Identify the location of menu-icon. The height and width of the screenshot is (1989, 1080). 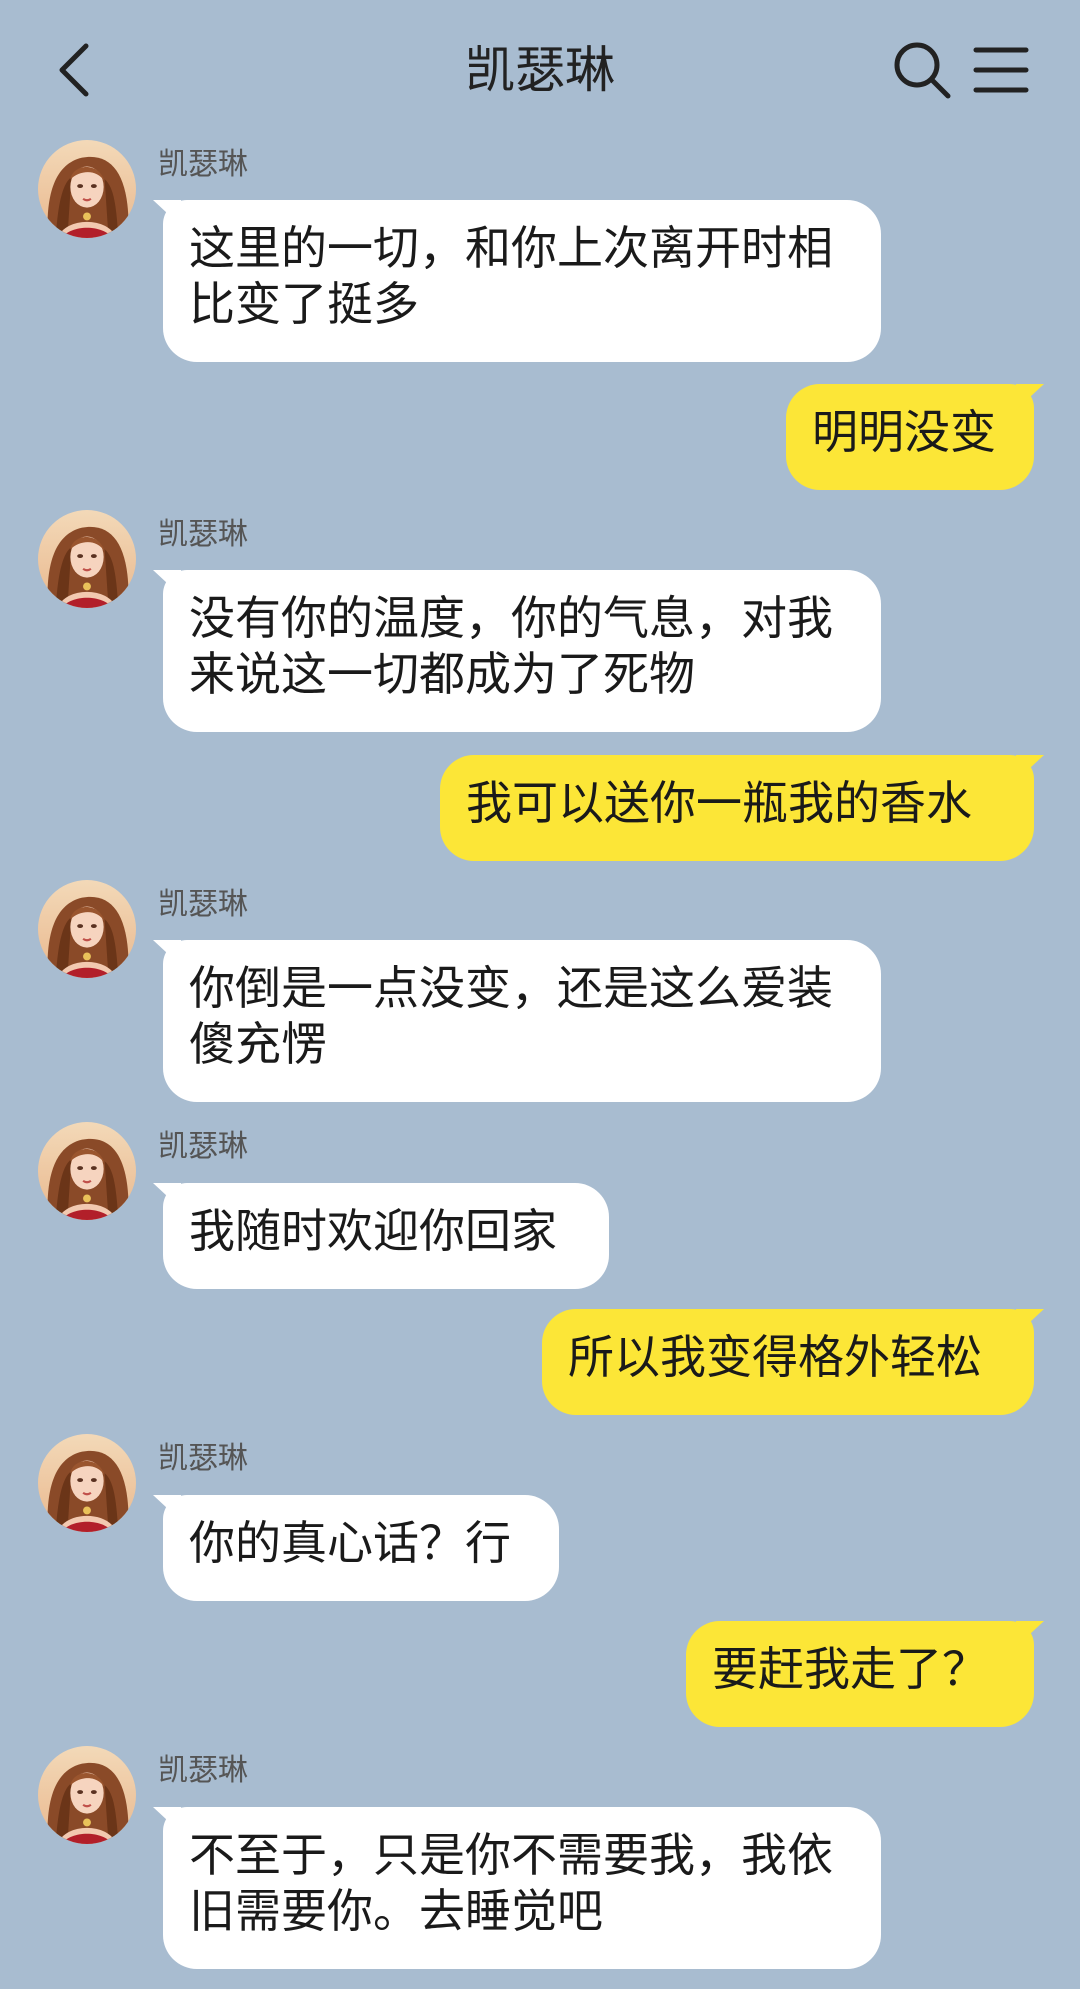
(1001, 70).